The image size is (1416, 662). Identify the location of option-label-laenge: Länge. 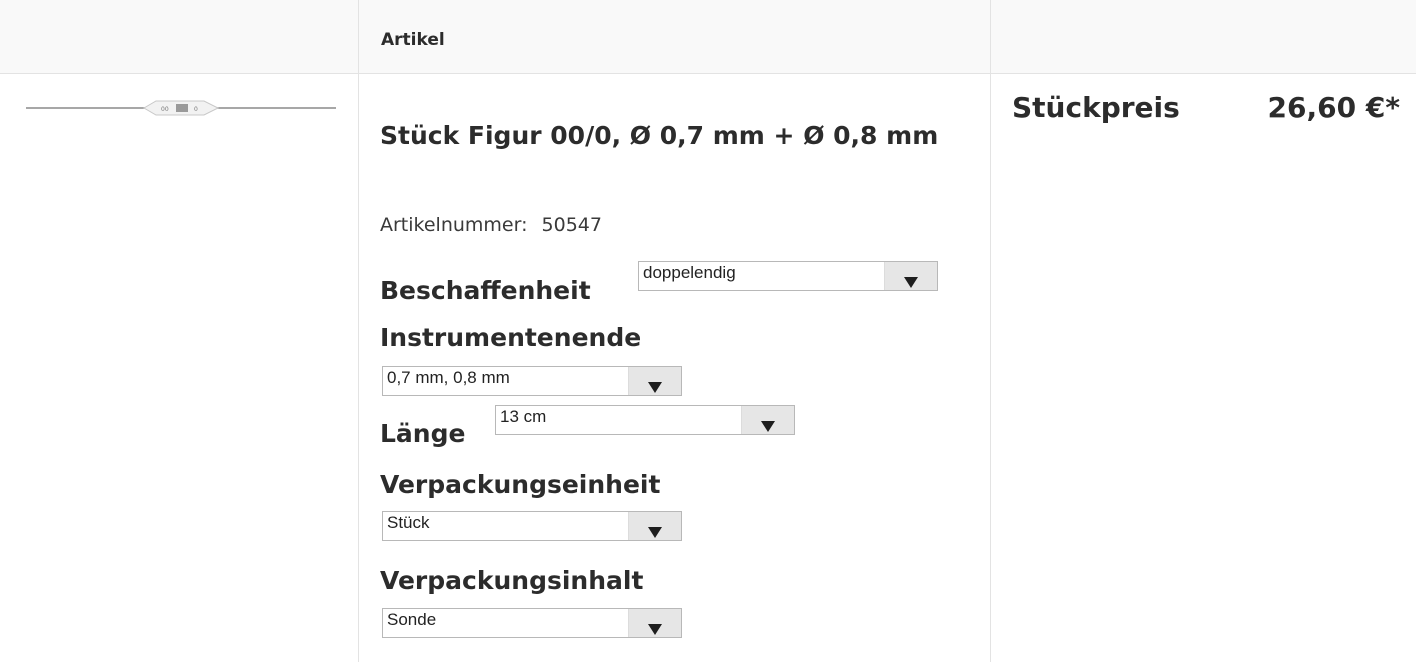
(423, 433).